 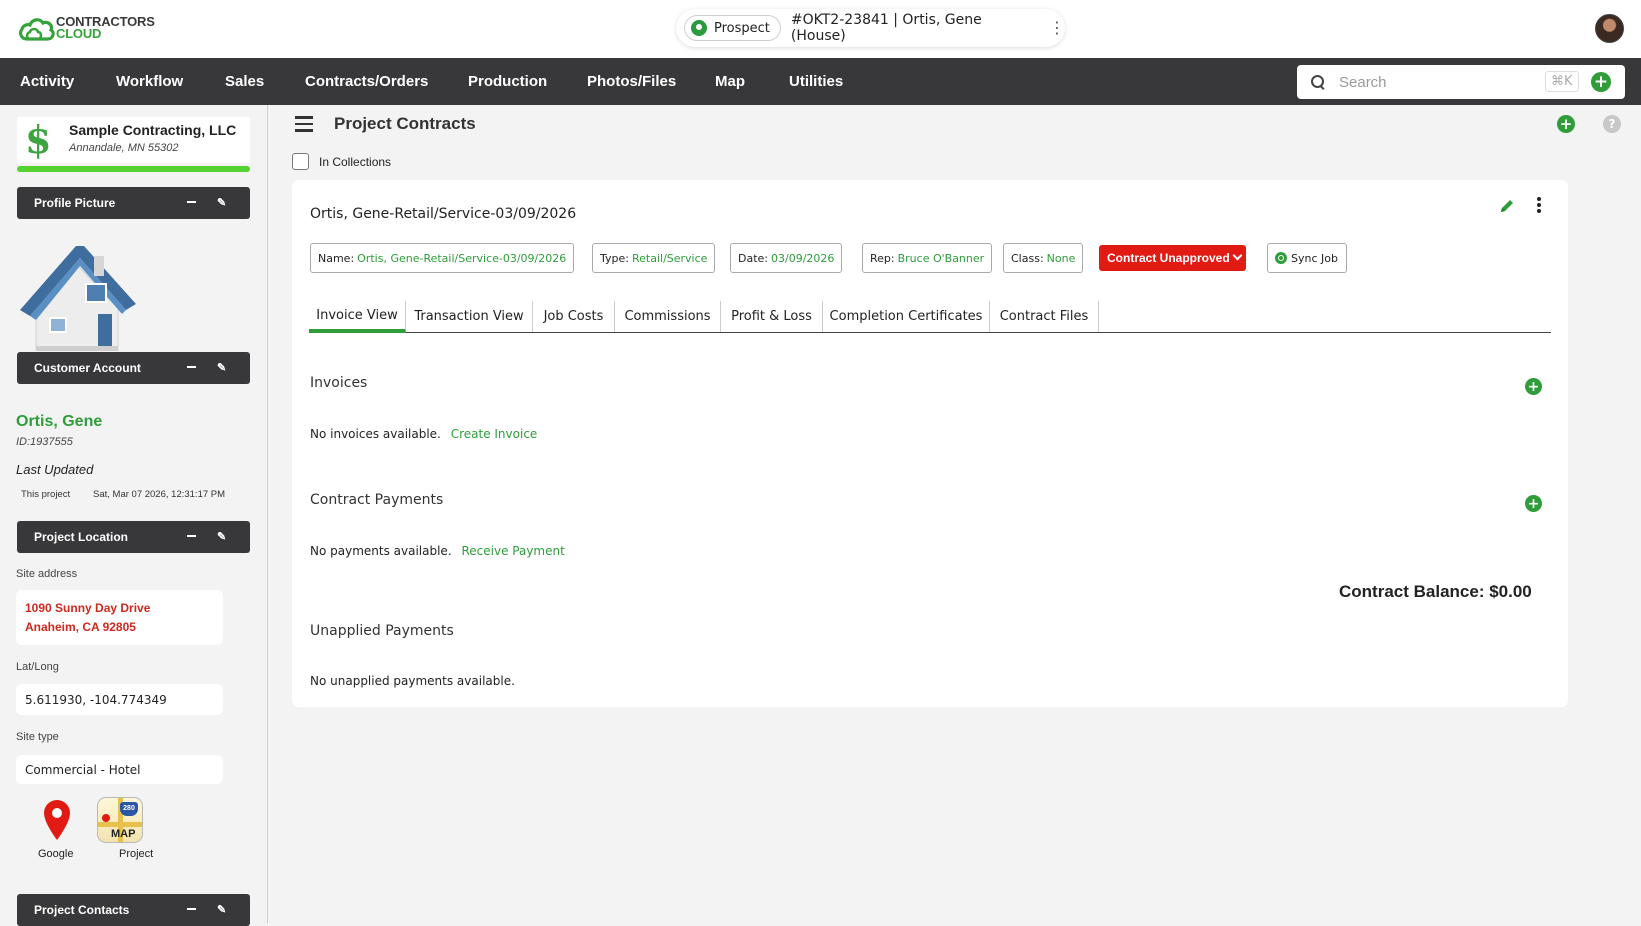 I want to click on add-invoice-icon: +, so click(x=1533, y=386).